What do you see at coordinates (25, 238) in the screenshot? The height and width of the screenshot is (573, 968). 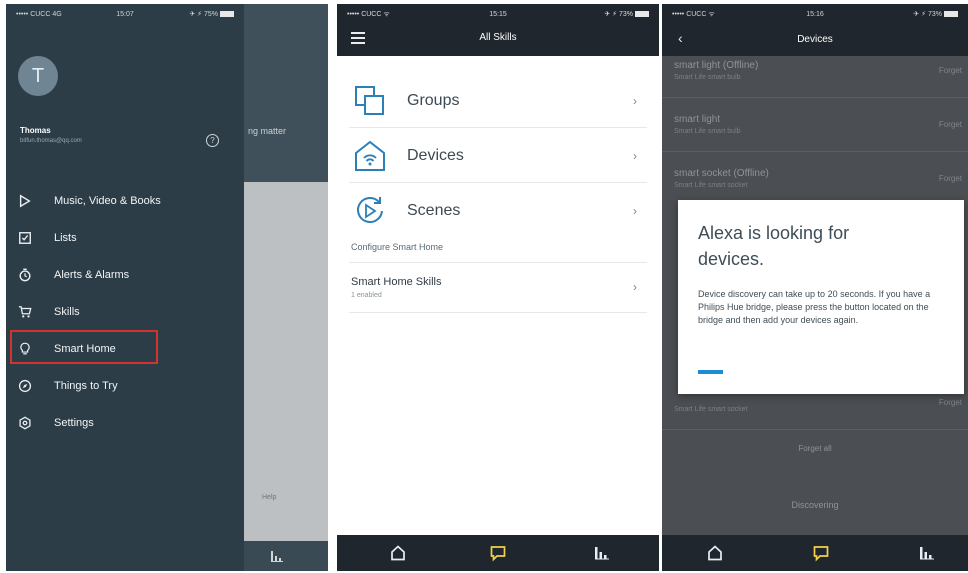 I see `checkbox-icon` at bounding box center [25, 238].